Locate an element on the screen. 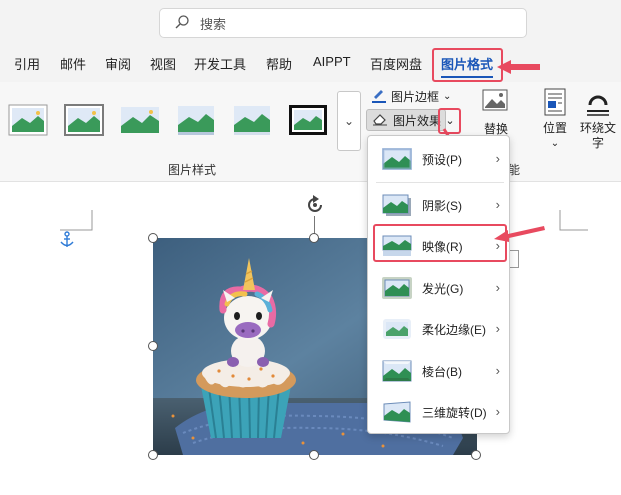 This screenshot has width=621, height=495. picture-effects-button: 图片效果 is located at coordinates (406, 120).